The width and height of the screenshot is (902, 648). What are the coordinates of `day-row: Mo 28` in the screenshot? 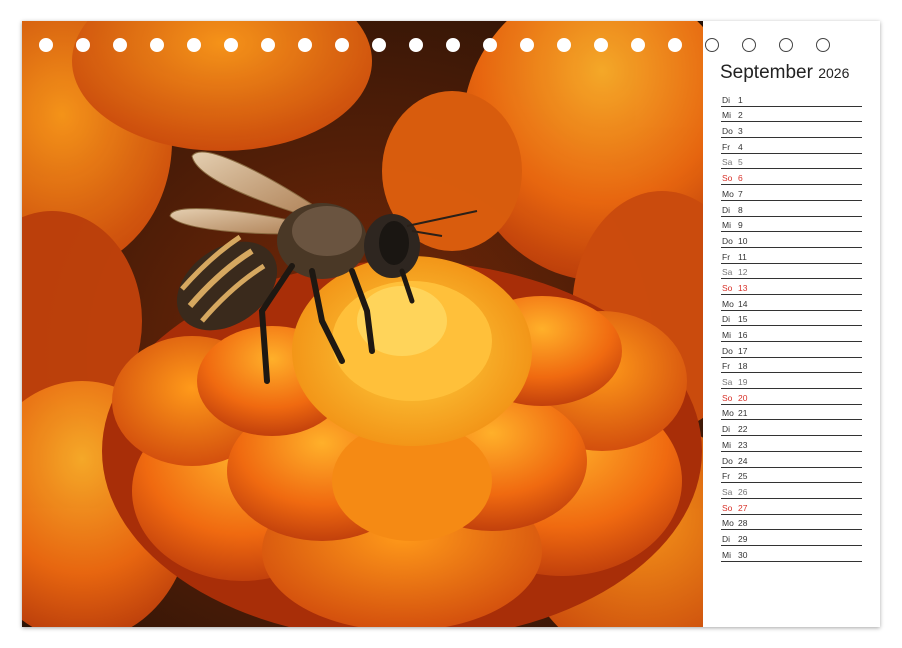 It's located at (791, 523).